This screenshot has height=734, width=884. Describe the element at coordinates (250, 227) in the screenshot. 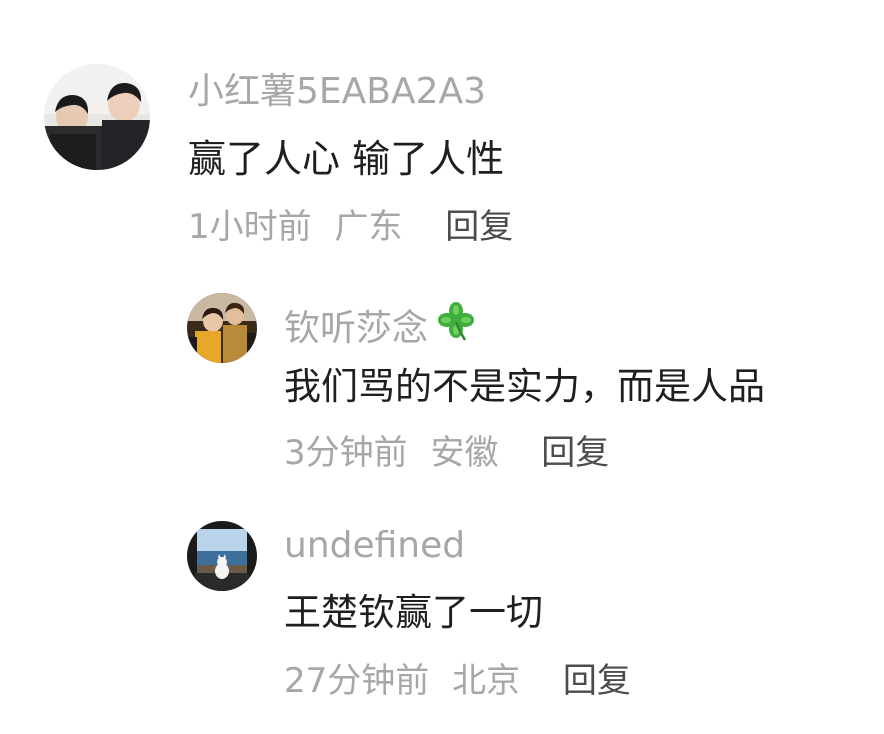

I see `comment-time: 1小时前` at that location.